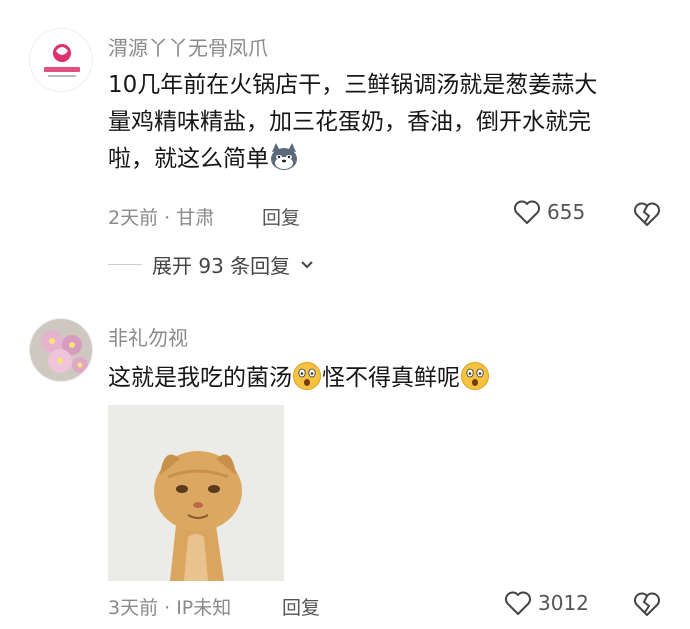 The height and width of the screenshot is (629, 690). I want to click on like-button: 3012, so click(546, 603).